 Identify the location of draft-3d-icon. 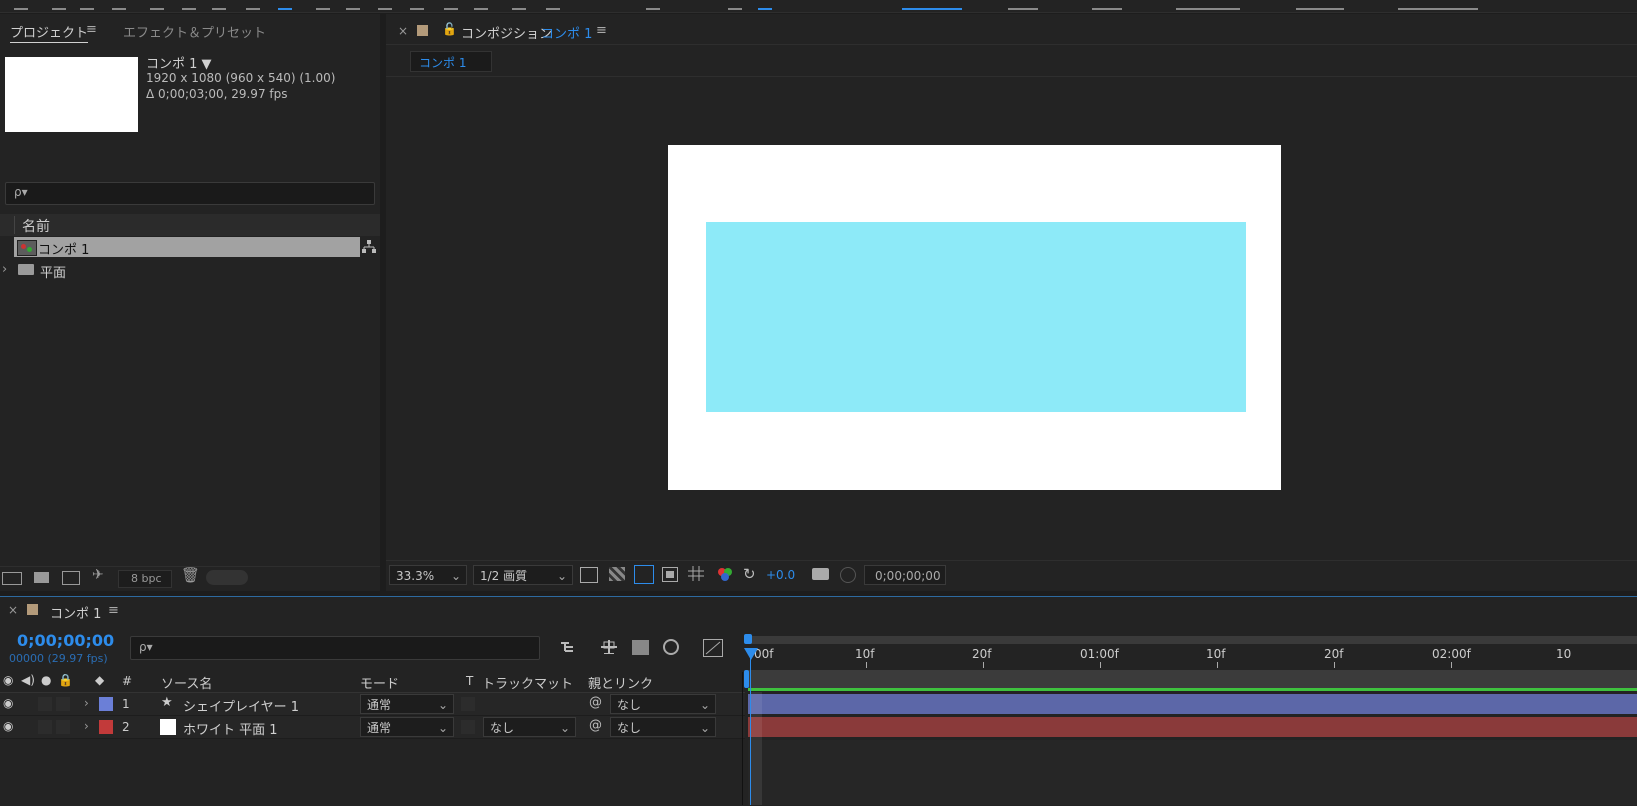
(609, 647).